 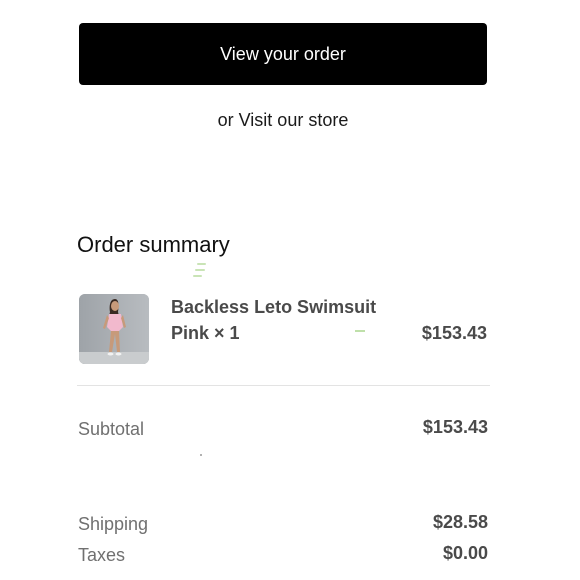 What do you see at coordinates (205, 333) in the screenshot?
I see `product-variant: Pink × 1` at bounding box center [205, 333].